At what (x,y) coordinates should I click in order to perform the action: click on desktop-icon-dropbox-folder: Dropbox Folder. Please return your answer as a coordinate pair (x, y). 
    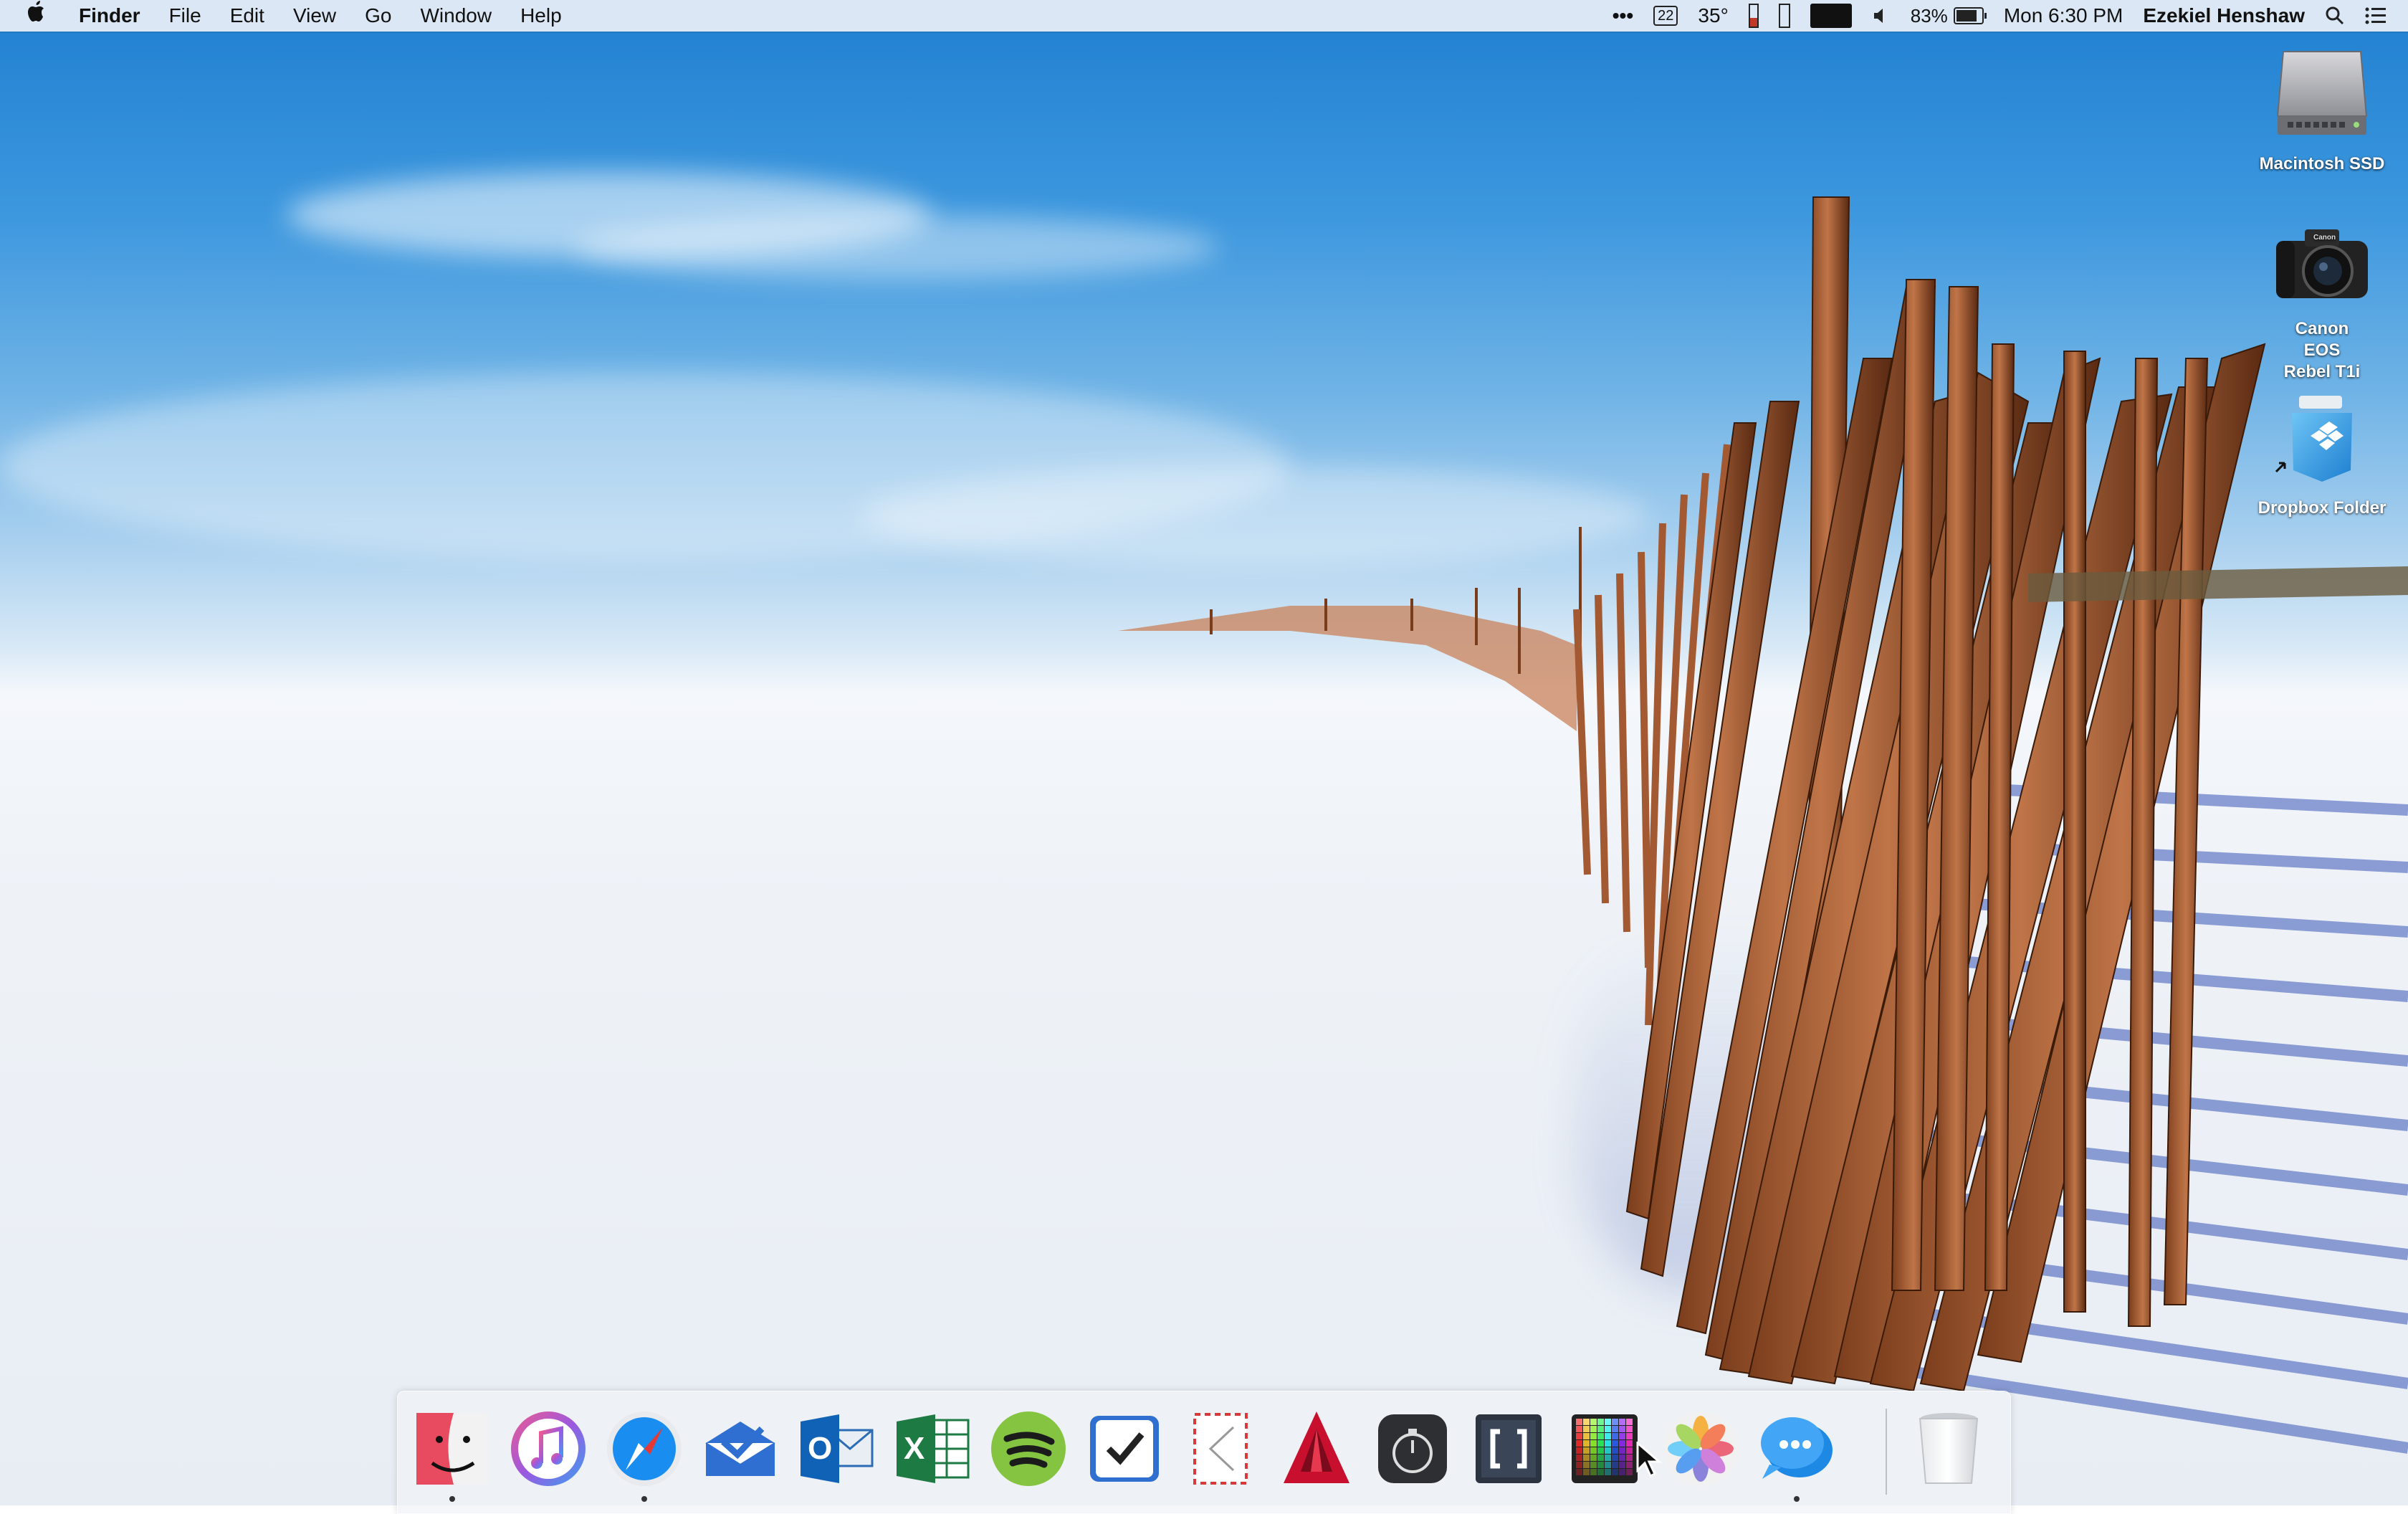
    Looking at the image, I should click on (2322, 456).